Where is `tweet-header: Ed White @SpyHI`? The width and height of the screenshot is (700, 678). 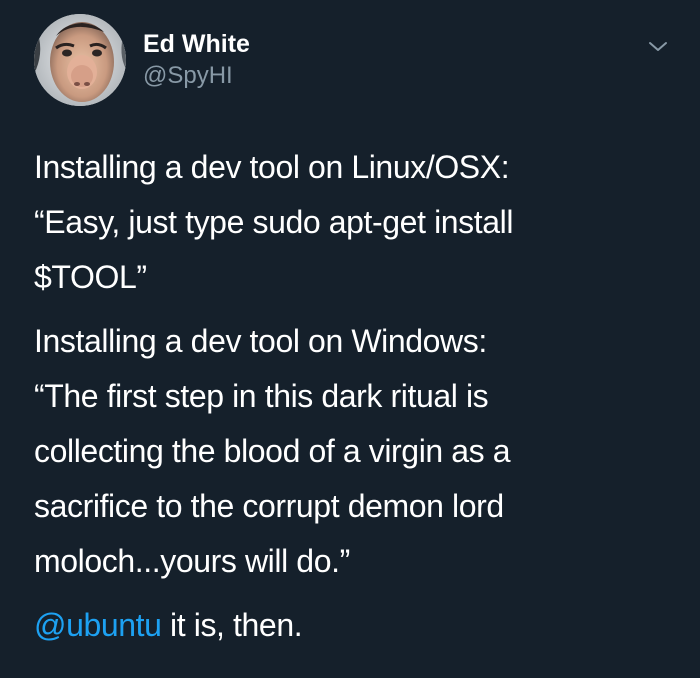
tweet-header: Ed White @SpyHI is located at coordinates (354, 62).